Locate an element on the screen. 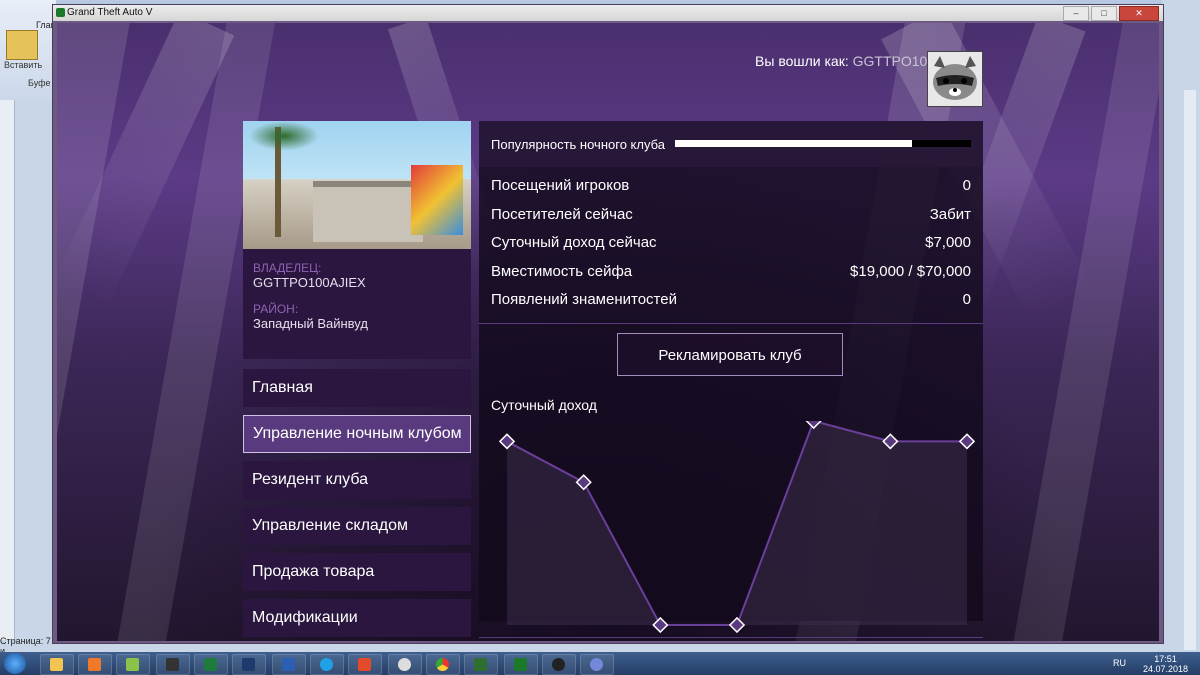  club-building is located at coordinates (368, 211).